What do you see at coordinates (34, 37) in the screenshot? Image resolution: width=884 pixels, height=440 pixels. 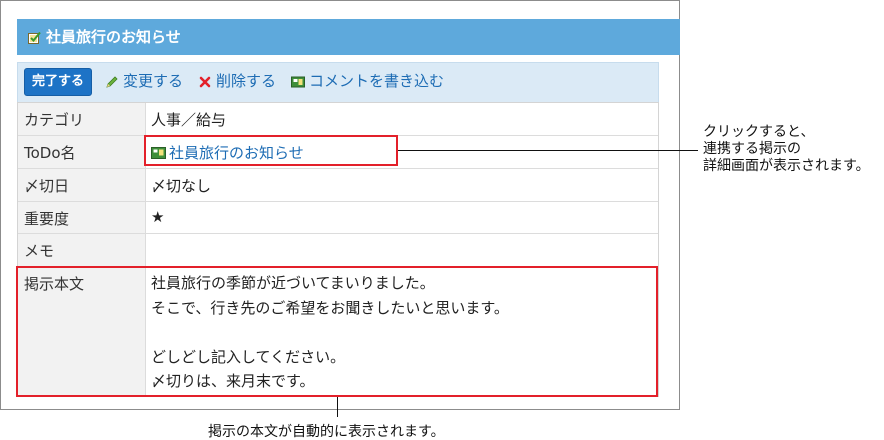 I see `todo-check-icon` at bounding box center [34, 37].